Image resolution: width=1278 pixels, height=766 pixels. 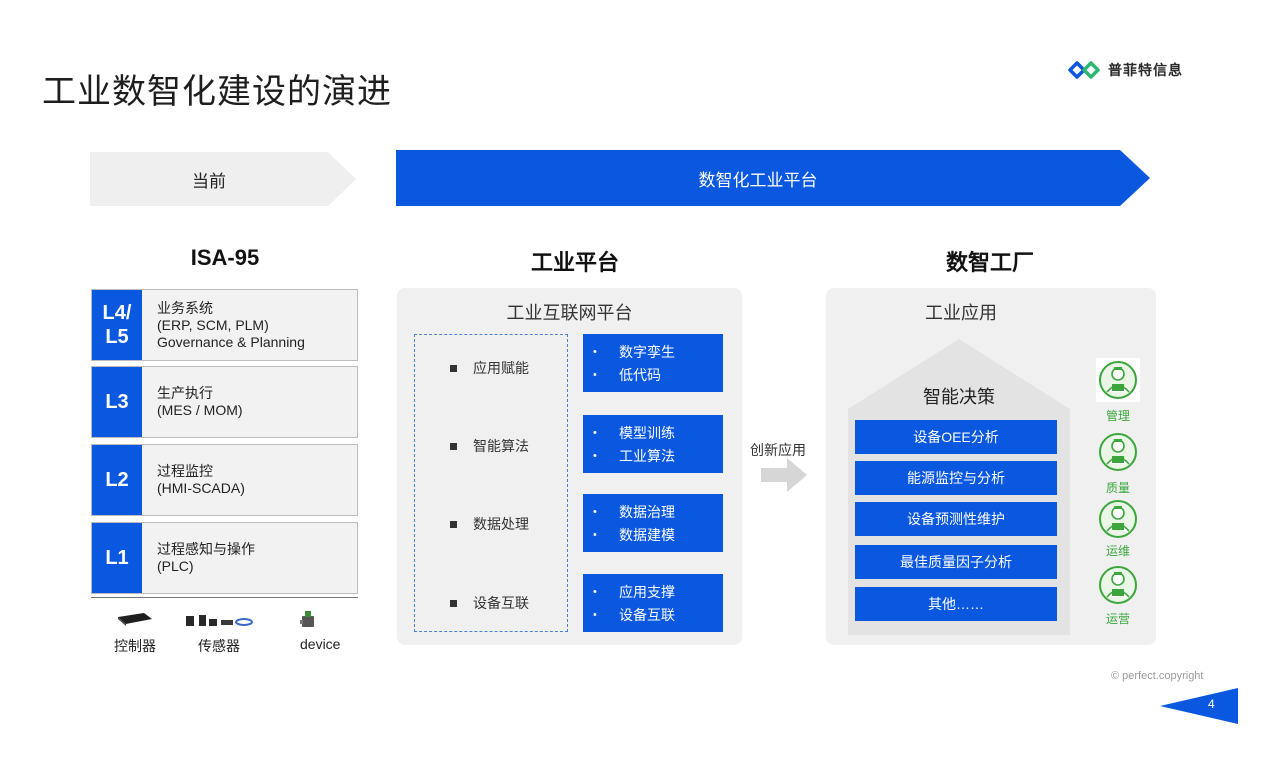 I want to click on layer-description: 过程监控 (HMI-SCADA), so click(x=201, y=480).